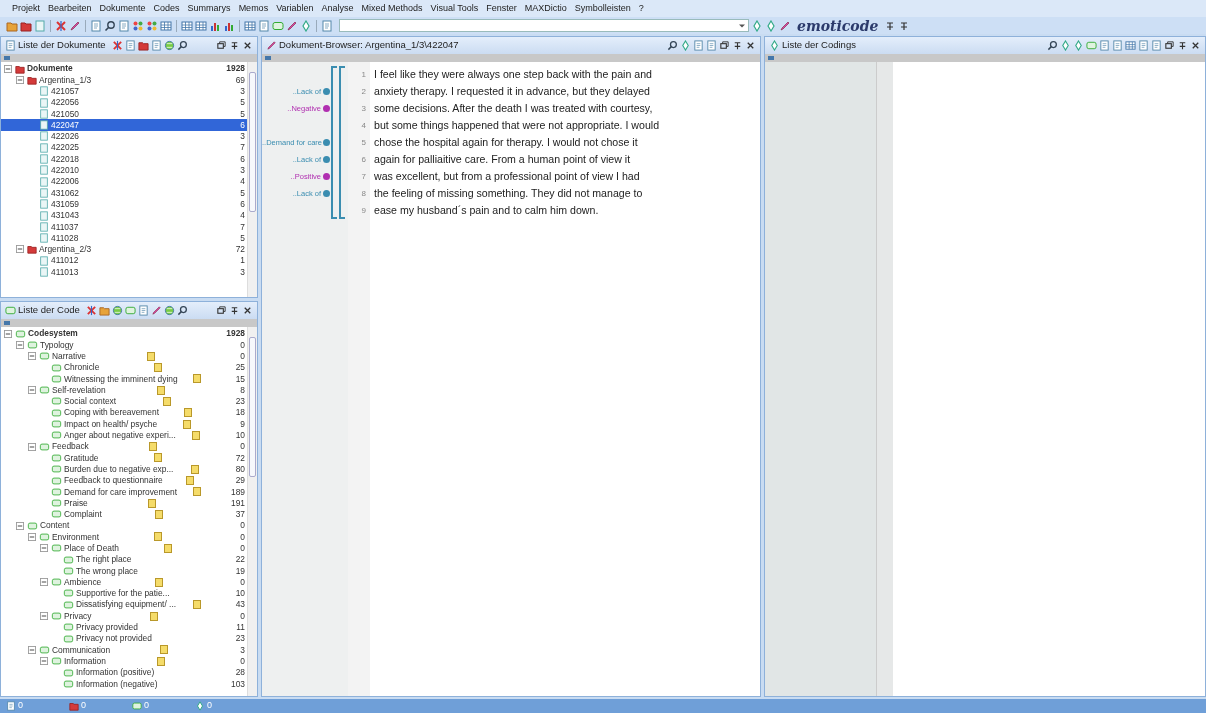  What do you see at coordinates (110, 25) in the screenshot?
I see `search-icon` at bounding box center [110, 25].